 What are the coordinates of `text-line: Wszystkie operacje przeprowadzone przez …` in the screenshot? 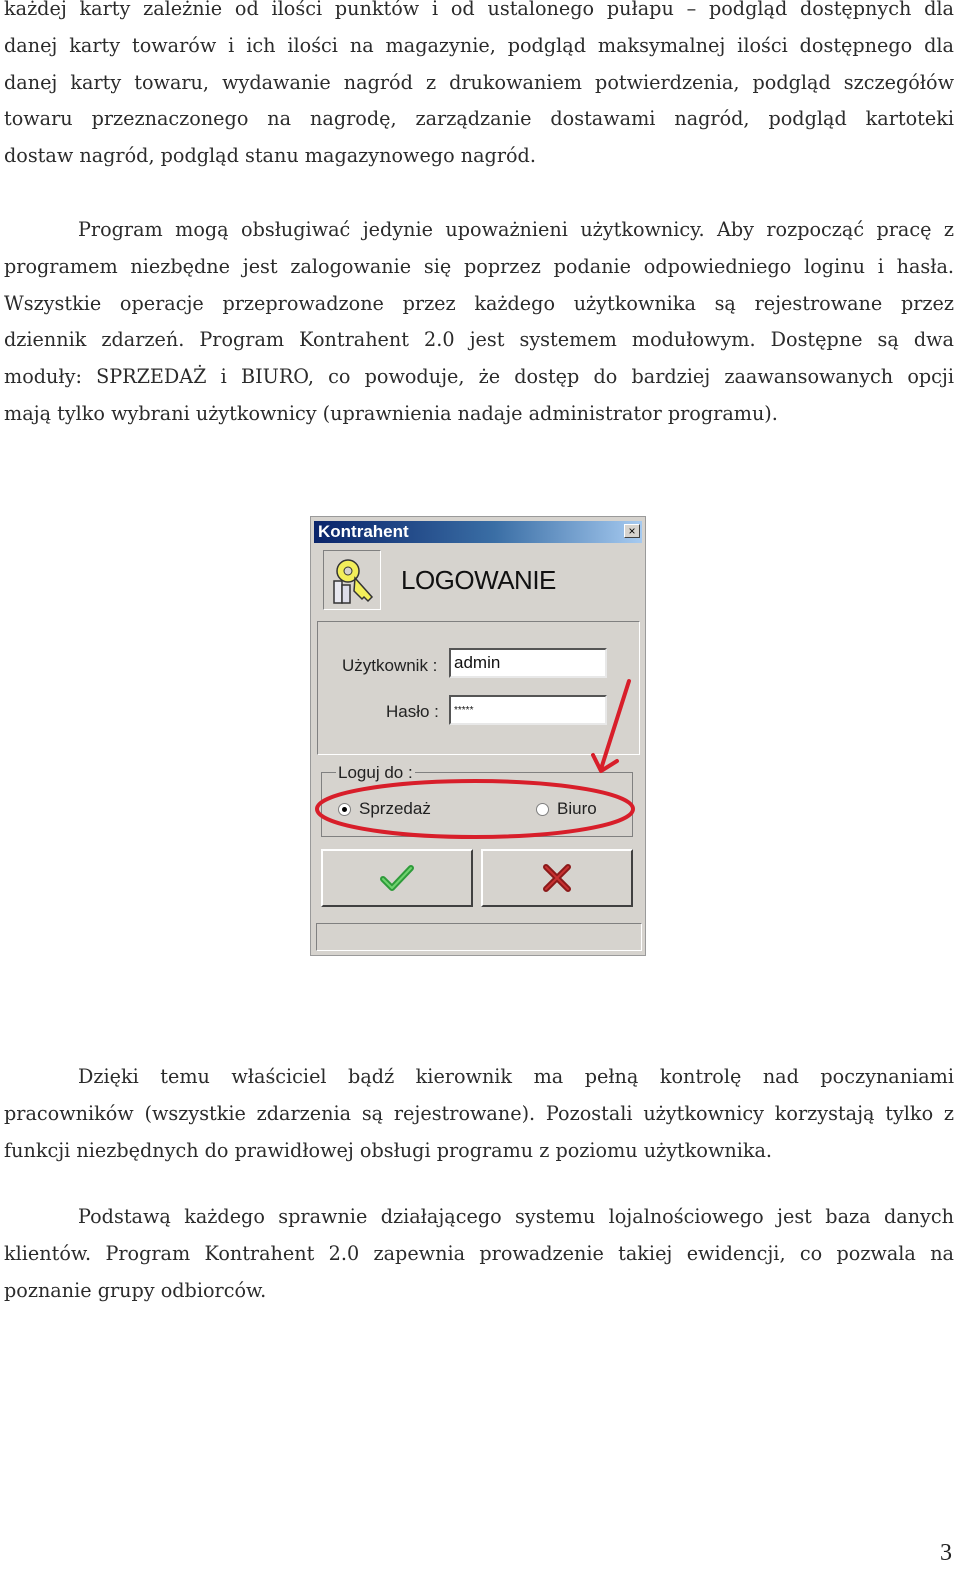 It's located at (479, 303).